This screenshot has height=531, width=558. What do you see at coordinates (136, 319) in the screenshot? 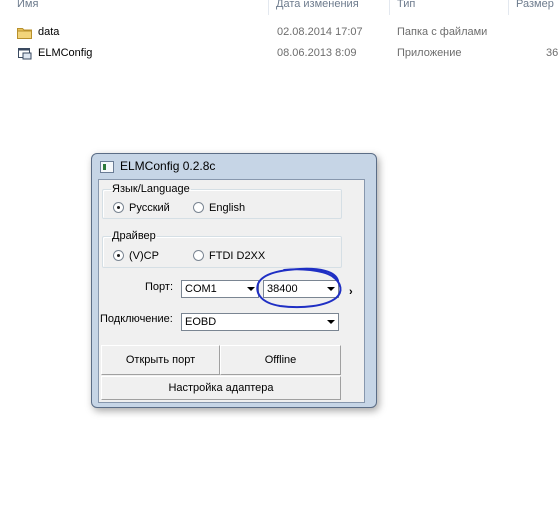
I see `connection-label: Подключение:` at bounding box center [136, 319].